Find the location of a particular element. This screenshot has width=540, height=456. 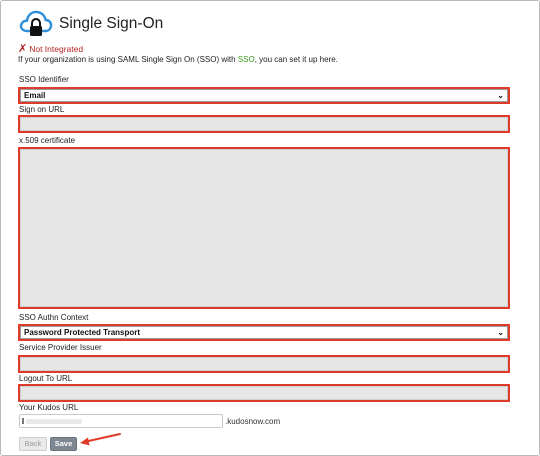

sso-link: SSO is located at coordinates (246, 59).